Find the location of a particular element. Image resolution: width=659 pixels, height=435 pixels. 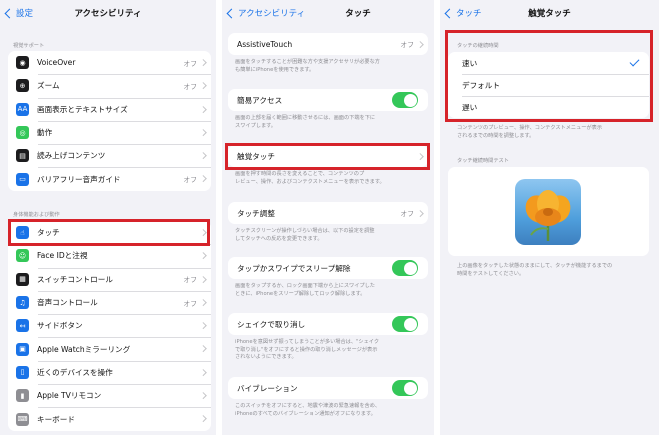

assistive-touch-row: AssistiveTouch オフ is located at coordinates (328, 44).